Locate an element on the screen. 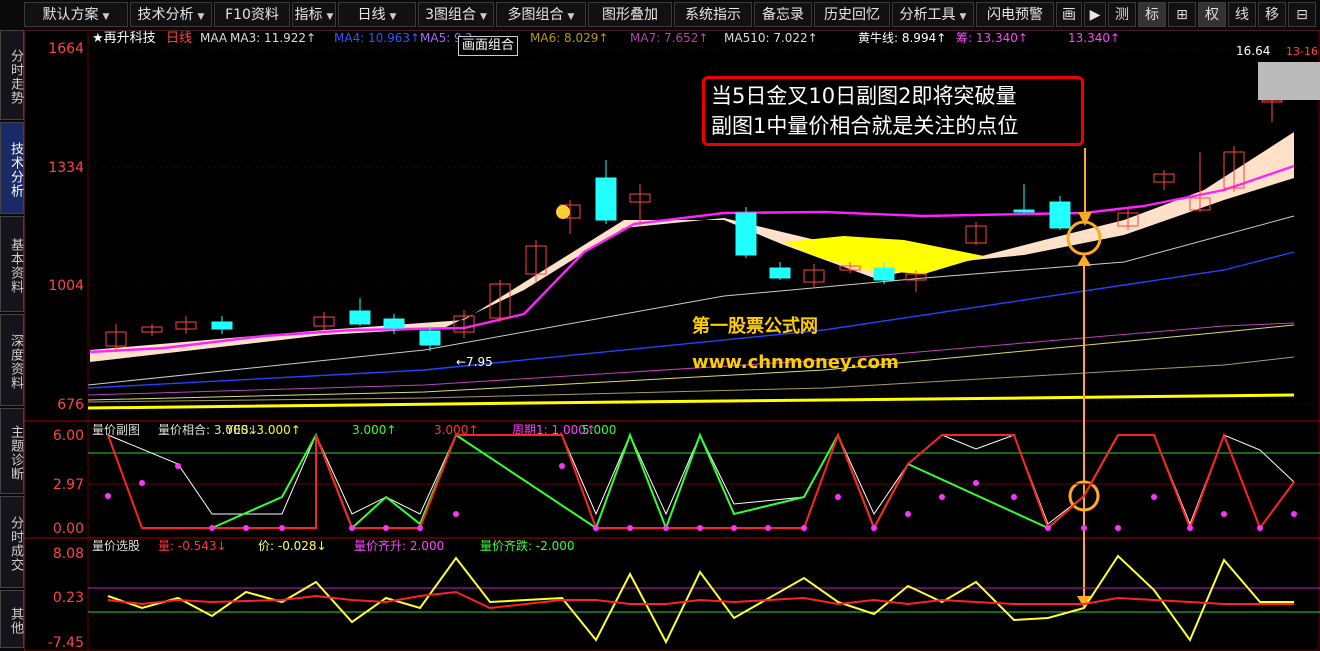  toolbar-item-2: F10资料 is located at coordinates (252, 14).